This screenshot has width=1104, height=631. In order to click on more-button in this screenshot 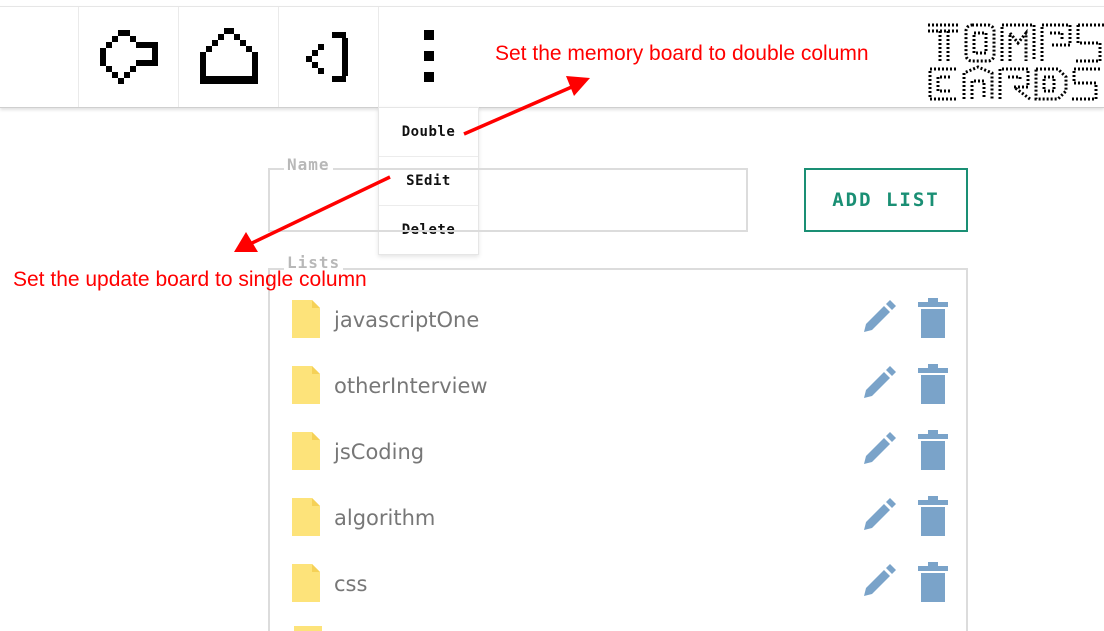, I will do `click(428, 57)`.